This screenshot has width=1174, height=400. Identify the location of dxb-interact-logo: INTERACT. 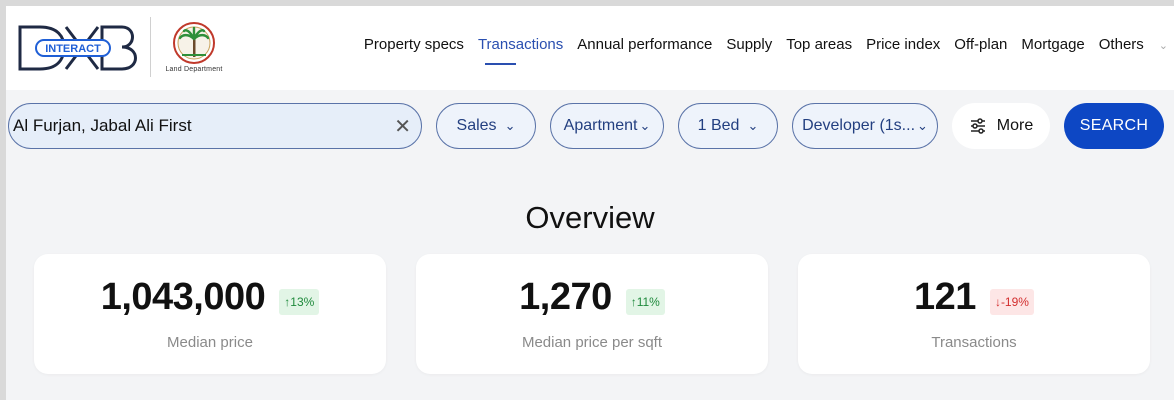
(79, 47).